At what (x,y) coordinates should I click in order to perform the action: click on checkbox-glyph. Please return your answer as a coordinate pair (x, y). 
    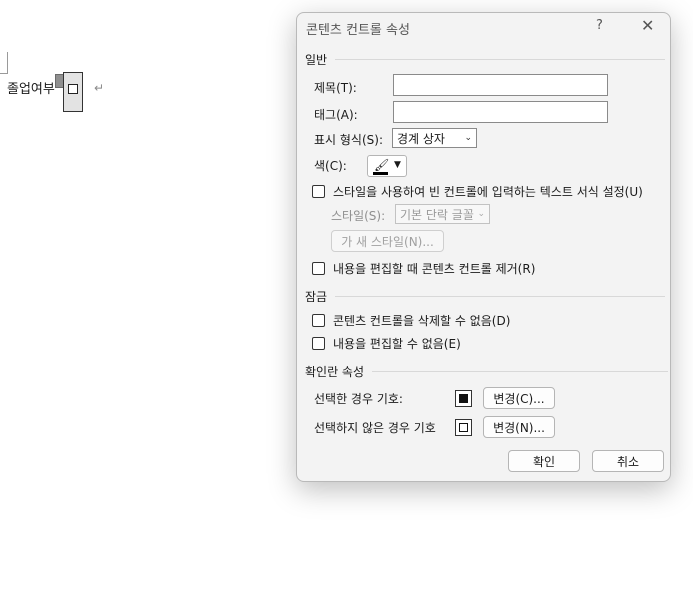
    Looking at the image, I should click on (73, 89).